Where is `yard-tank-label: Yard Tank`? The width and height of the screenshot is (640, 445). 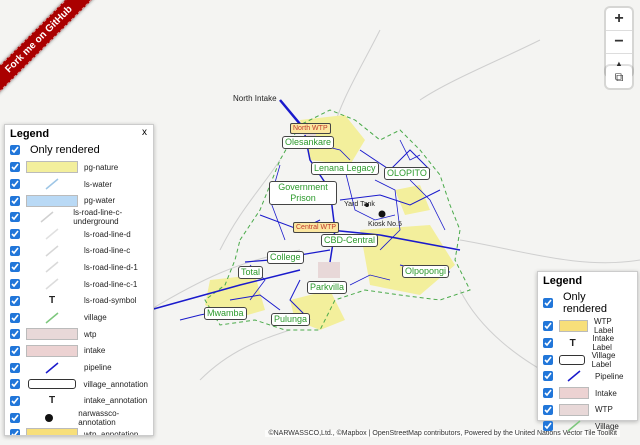
yard-tank-label: Yard Tank is located at coordinates (359, 204).